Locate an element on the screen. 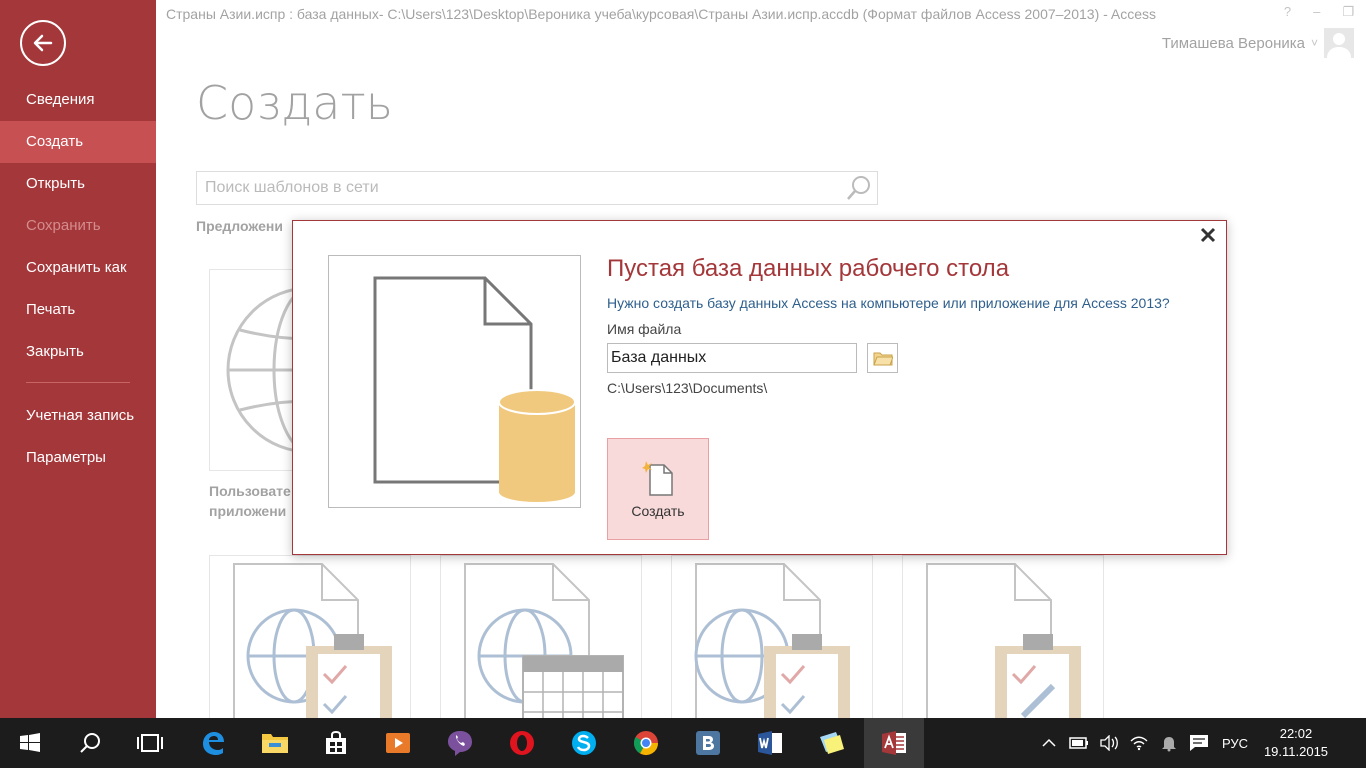 The height and width of the screenshot is (768, 1366). access-icon is located at coordinates (894, 743).